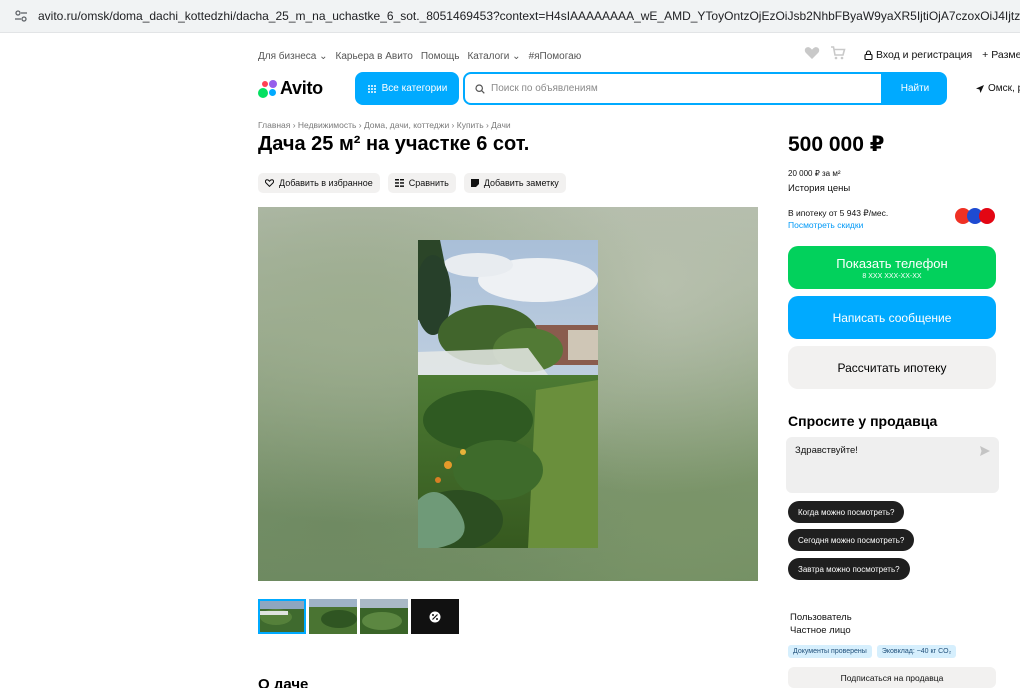 The width and height of the screenshot is (1020, 688). I want to click on add-to-favorites-button: Добавить в избранное, so click(319, 183).